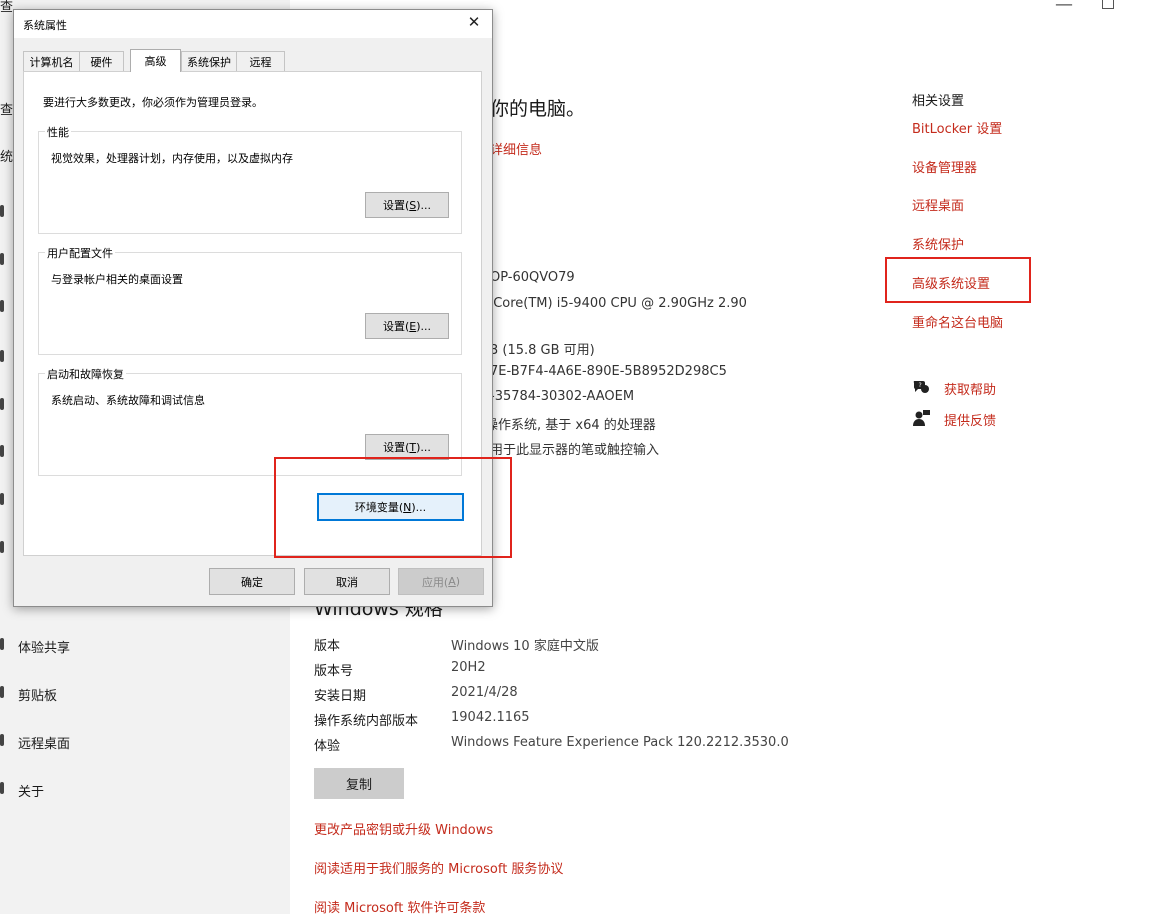 The image size is (1158, 916). Describe the element at coordinates (253, 24) in the screenshot. I see `dialog-titlebar: 系统属性 ✕` at that location.